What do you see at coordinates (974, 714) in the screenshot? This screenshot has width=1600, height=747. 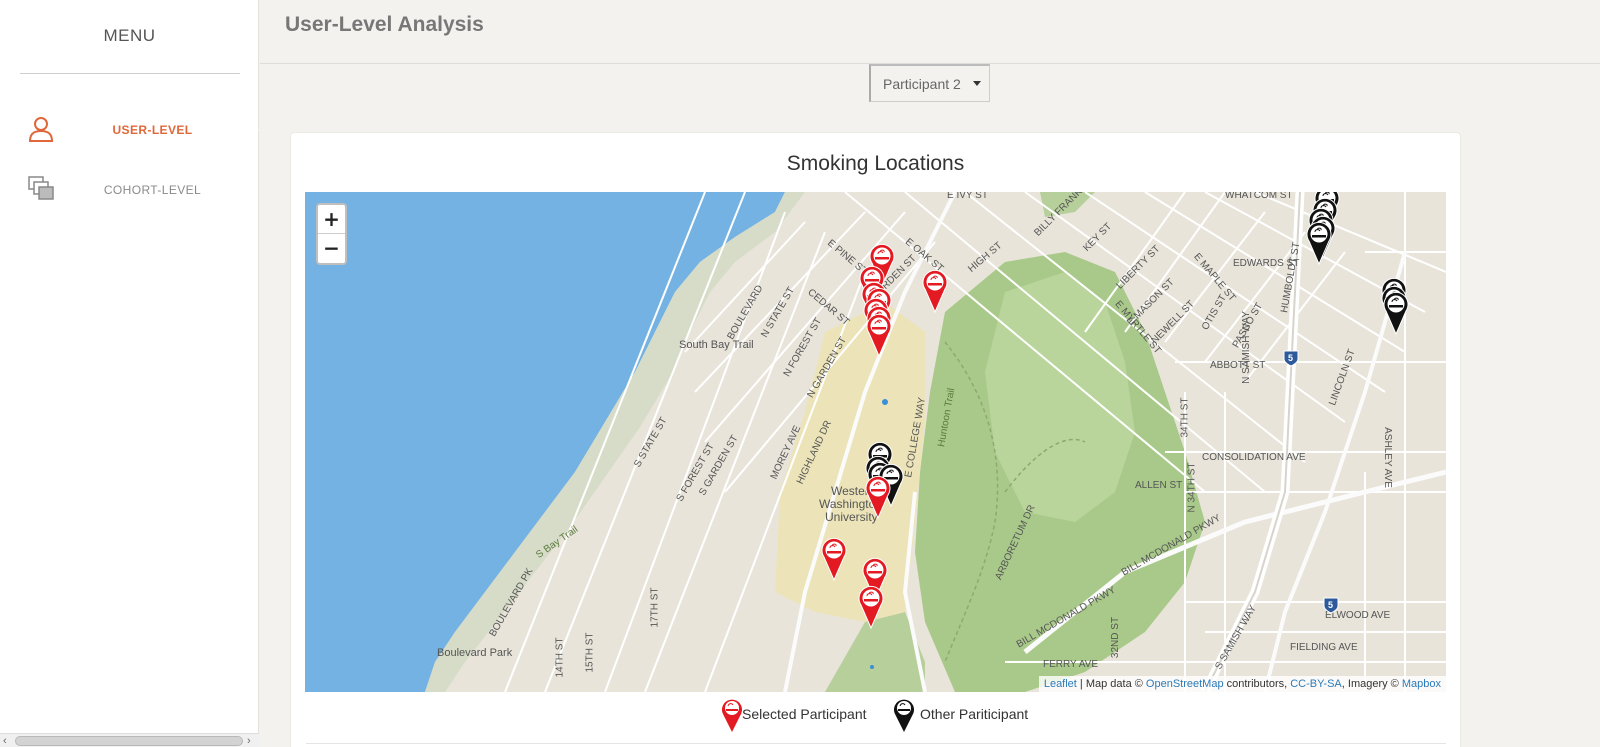 I see `legend-label-other: Other Pariticipant` at bounding box center [974, 714].